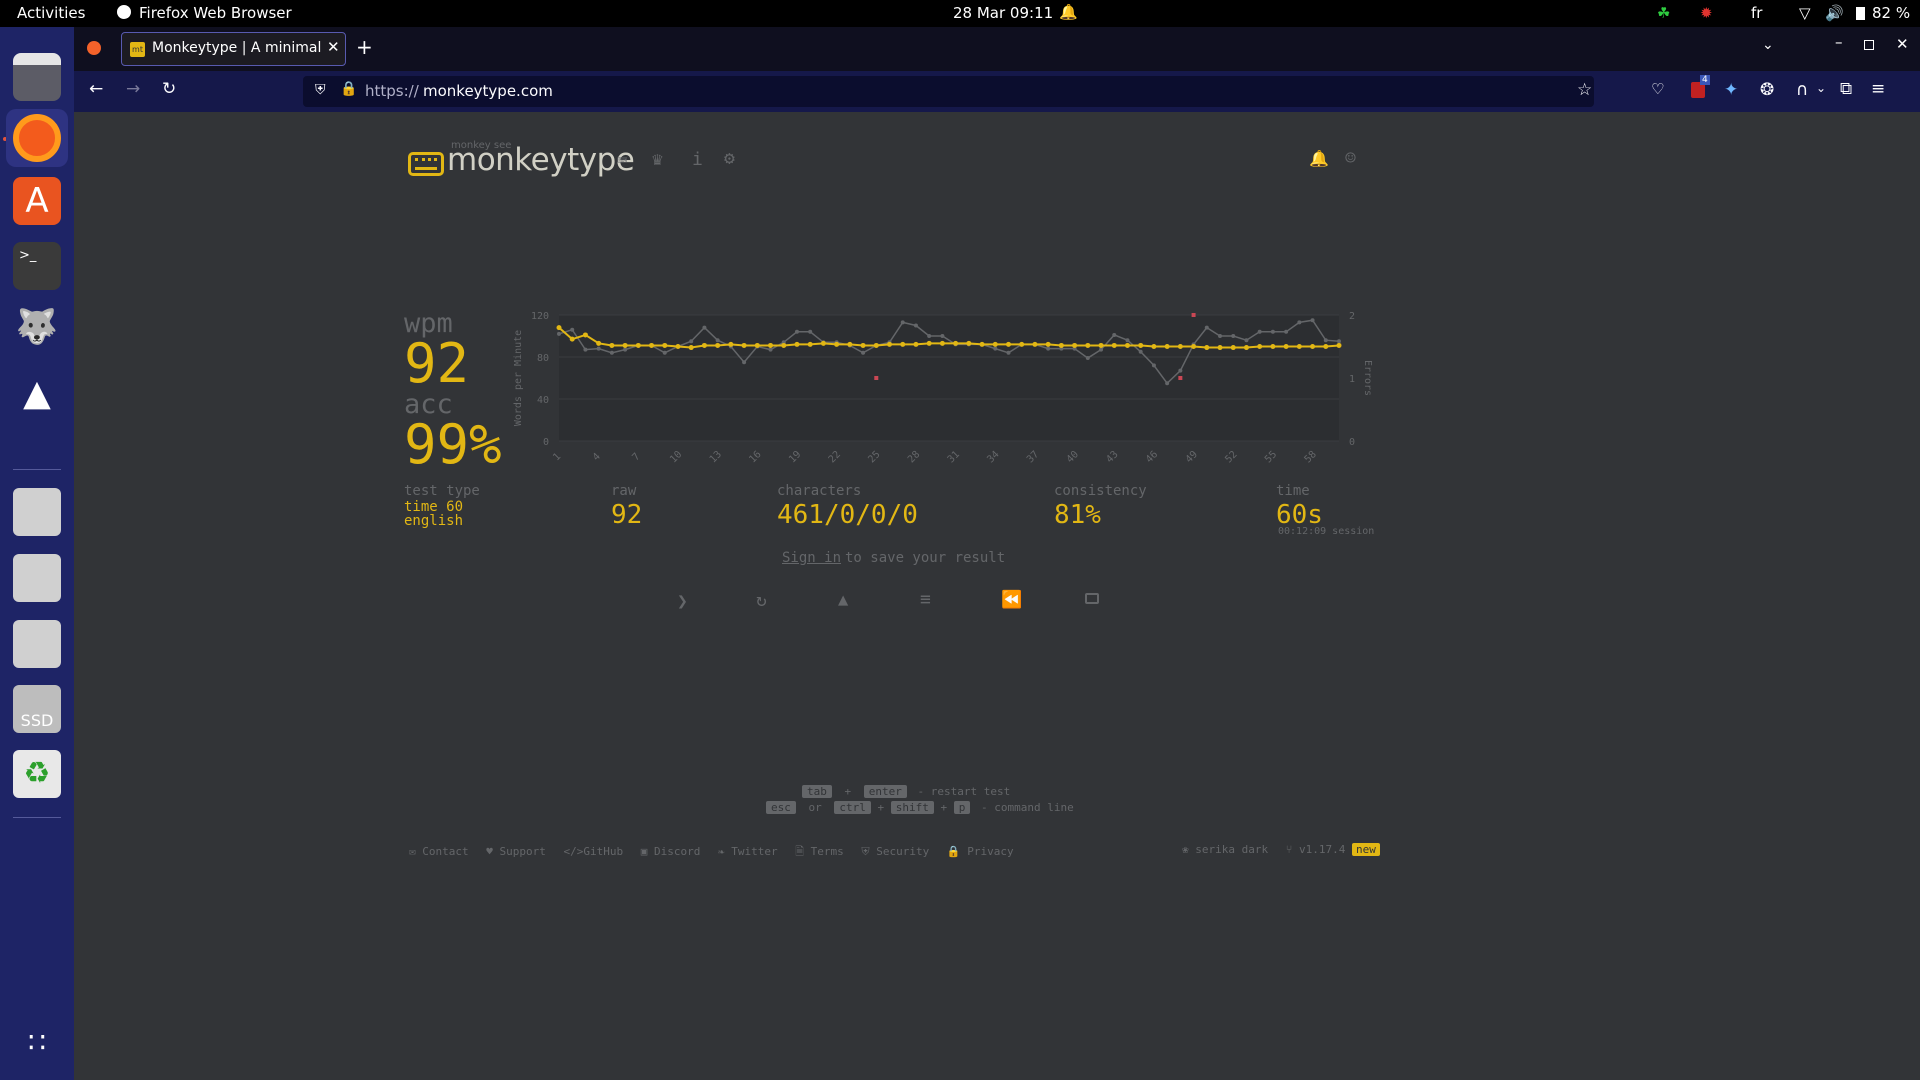  What do you see at coordinates (37, 201) in the screenshot?
I see `software-center-icon: A` at bounding box center [37, 201].